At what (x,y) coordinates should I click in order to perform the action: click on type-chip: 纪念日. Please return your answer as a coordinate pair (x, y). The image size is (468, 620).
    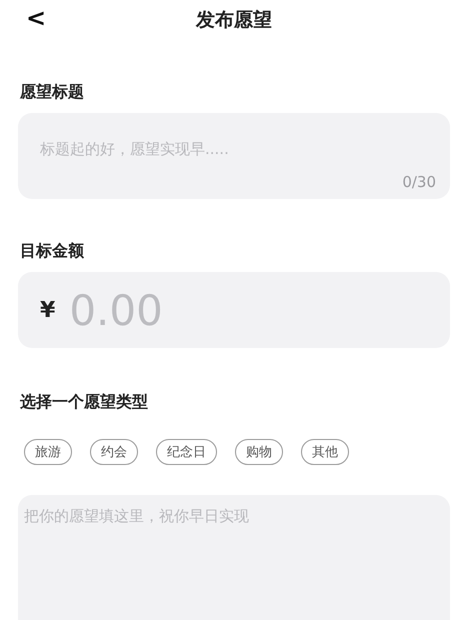
    Looking at the image, I should click on (186, 452).